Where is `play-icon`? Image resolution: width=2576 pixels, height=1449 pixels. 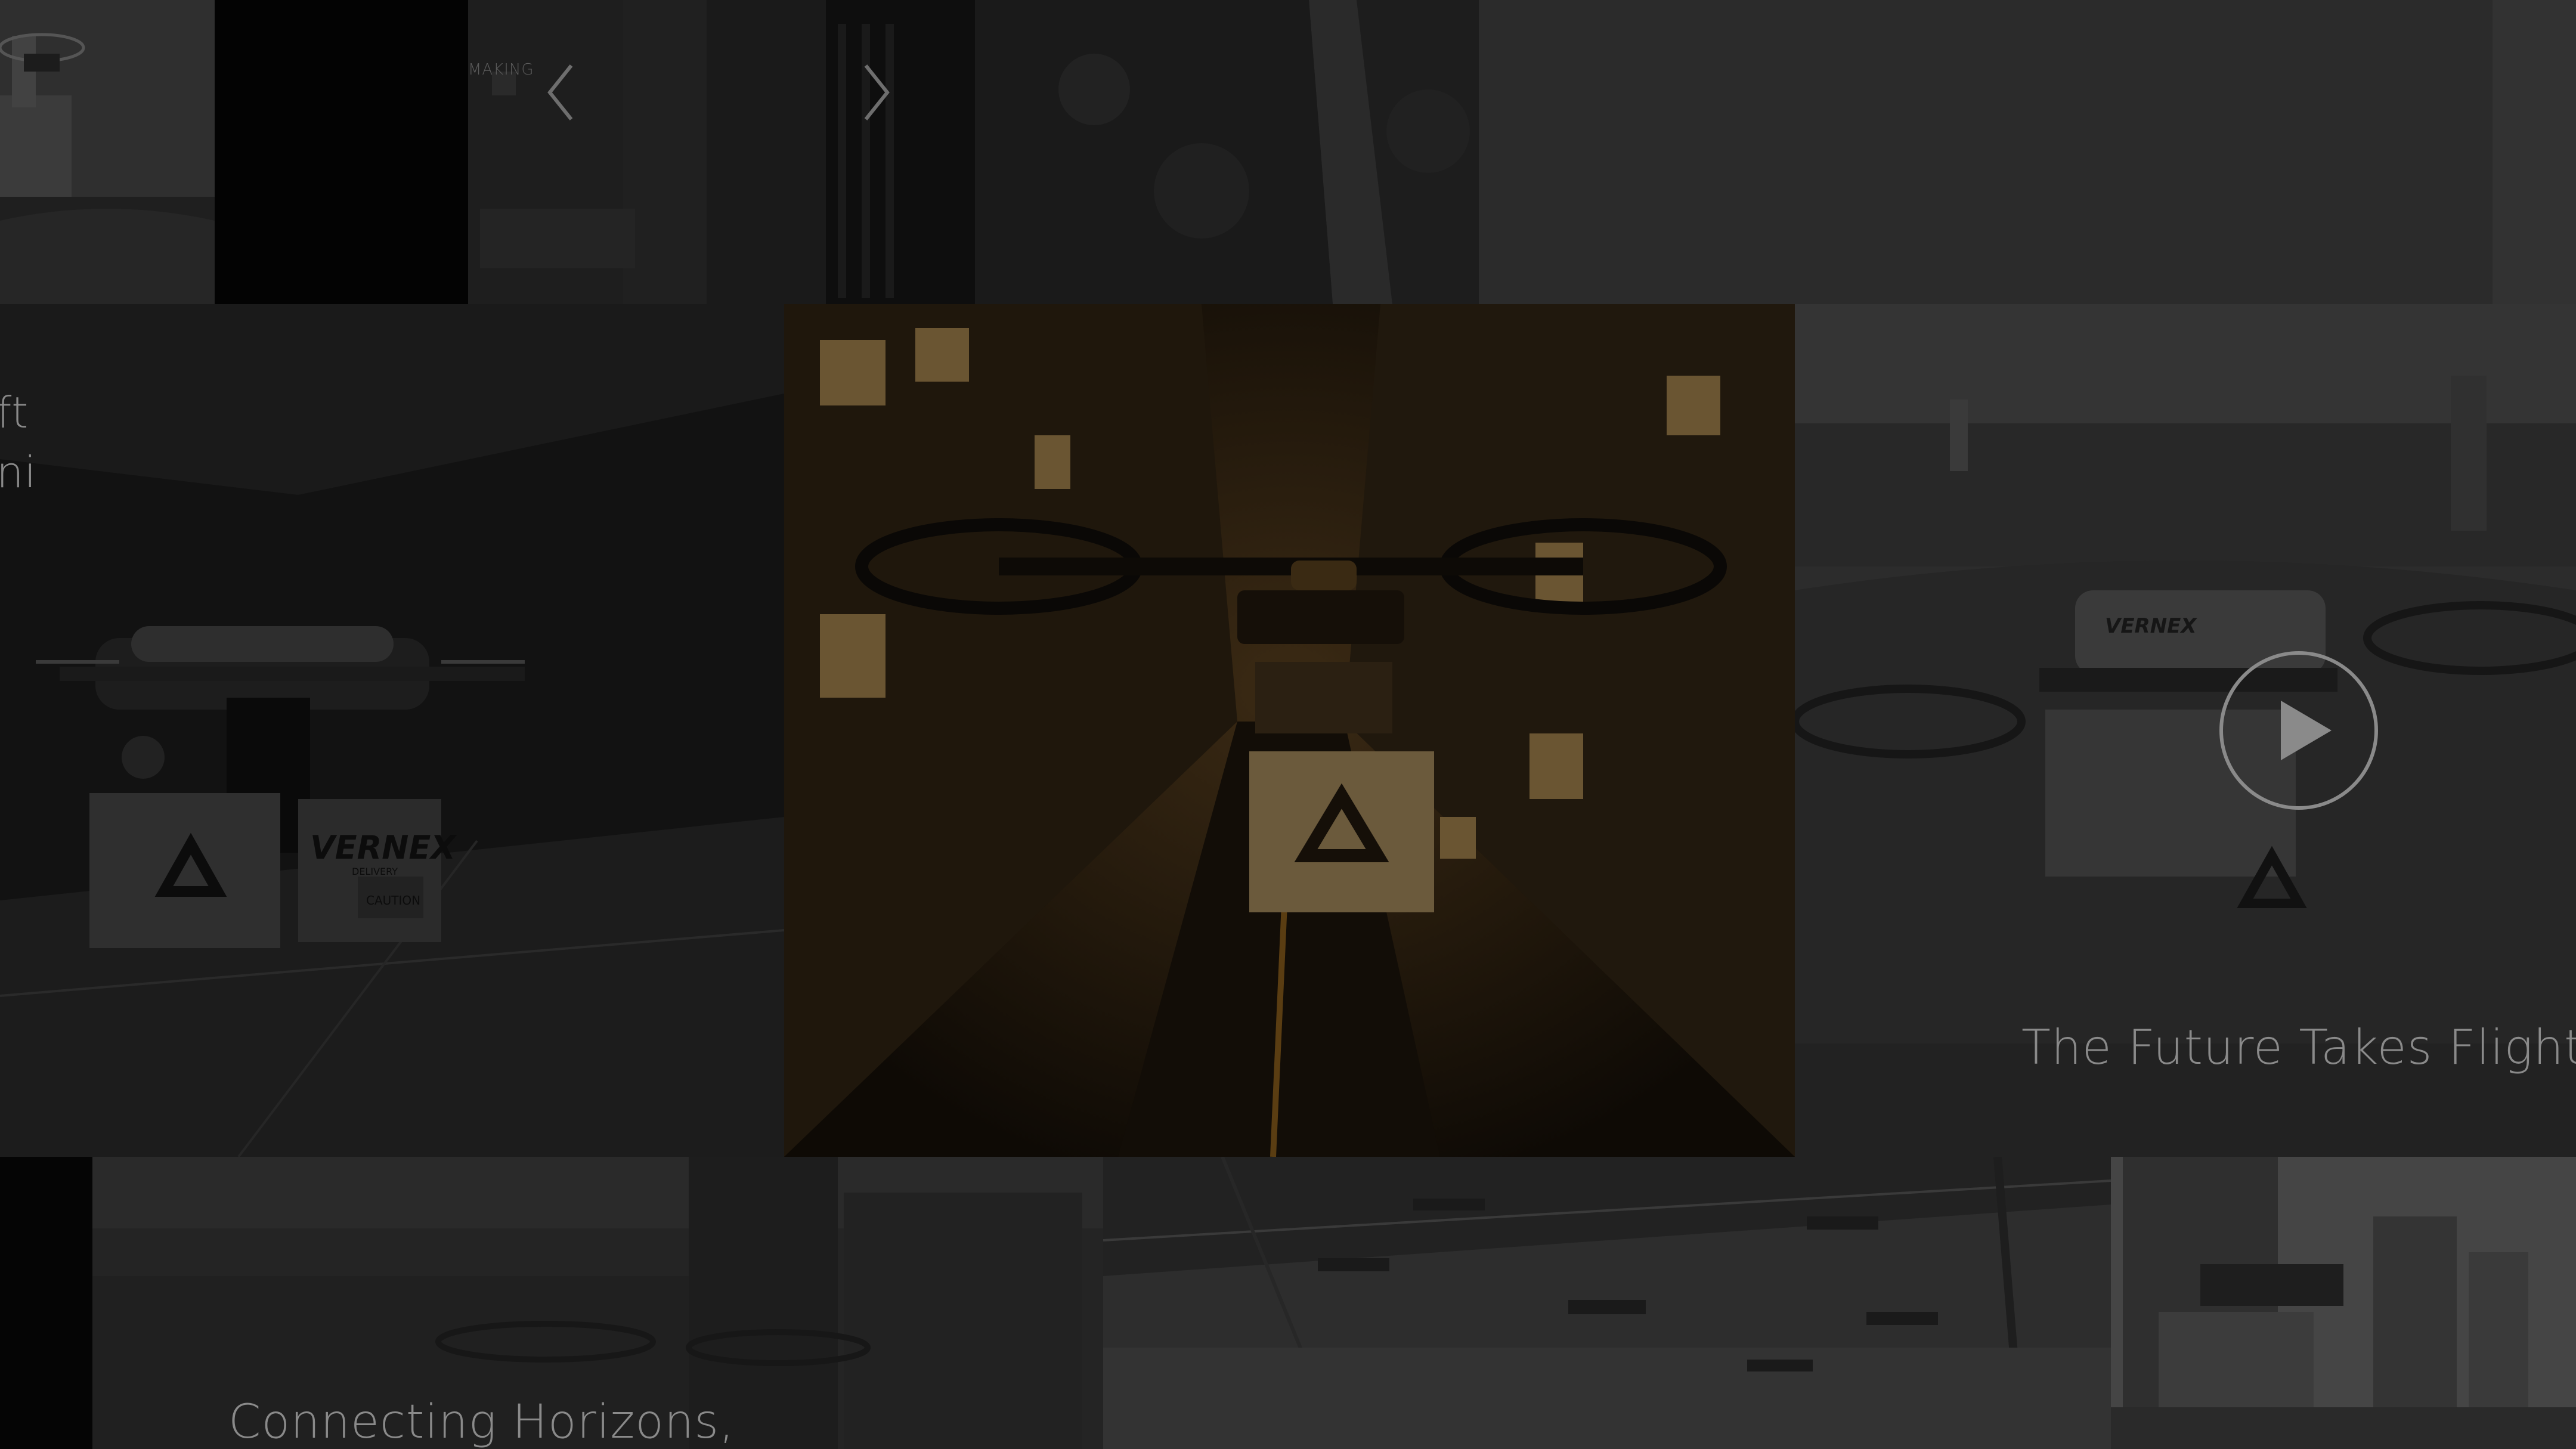
play-icon is located at coordinates (2298, 731).